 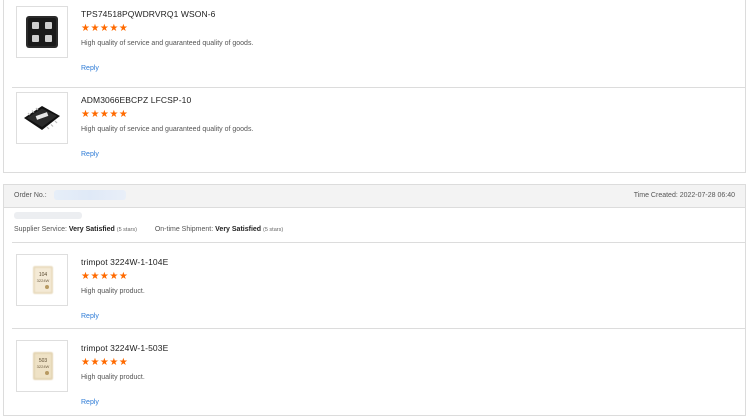 I want to click on lfcsp-chip-icon, so click(x=42, y=118).